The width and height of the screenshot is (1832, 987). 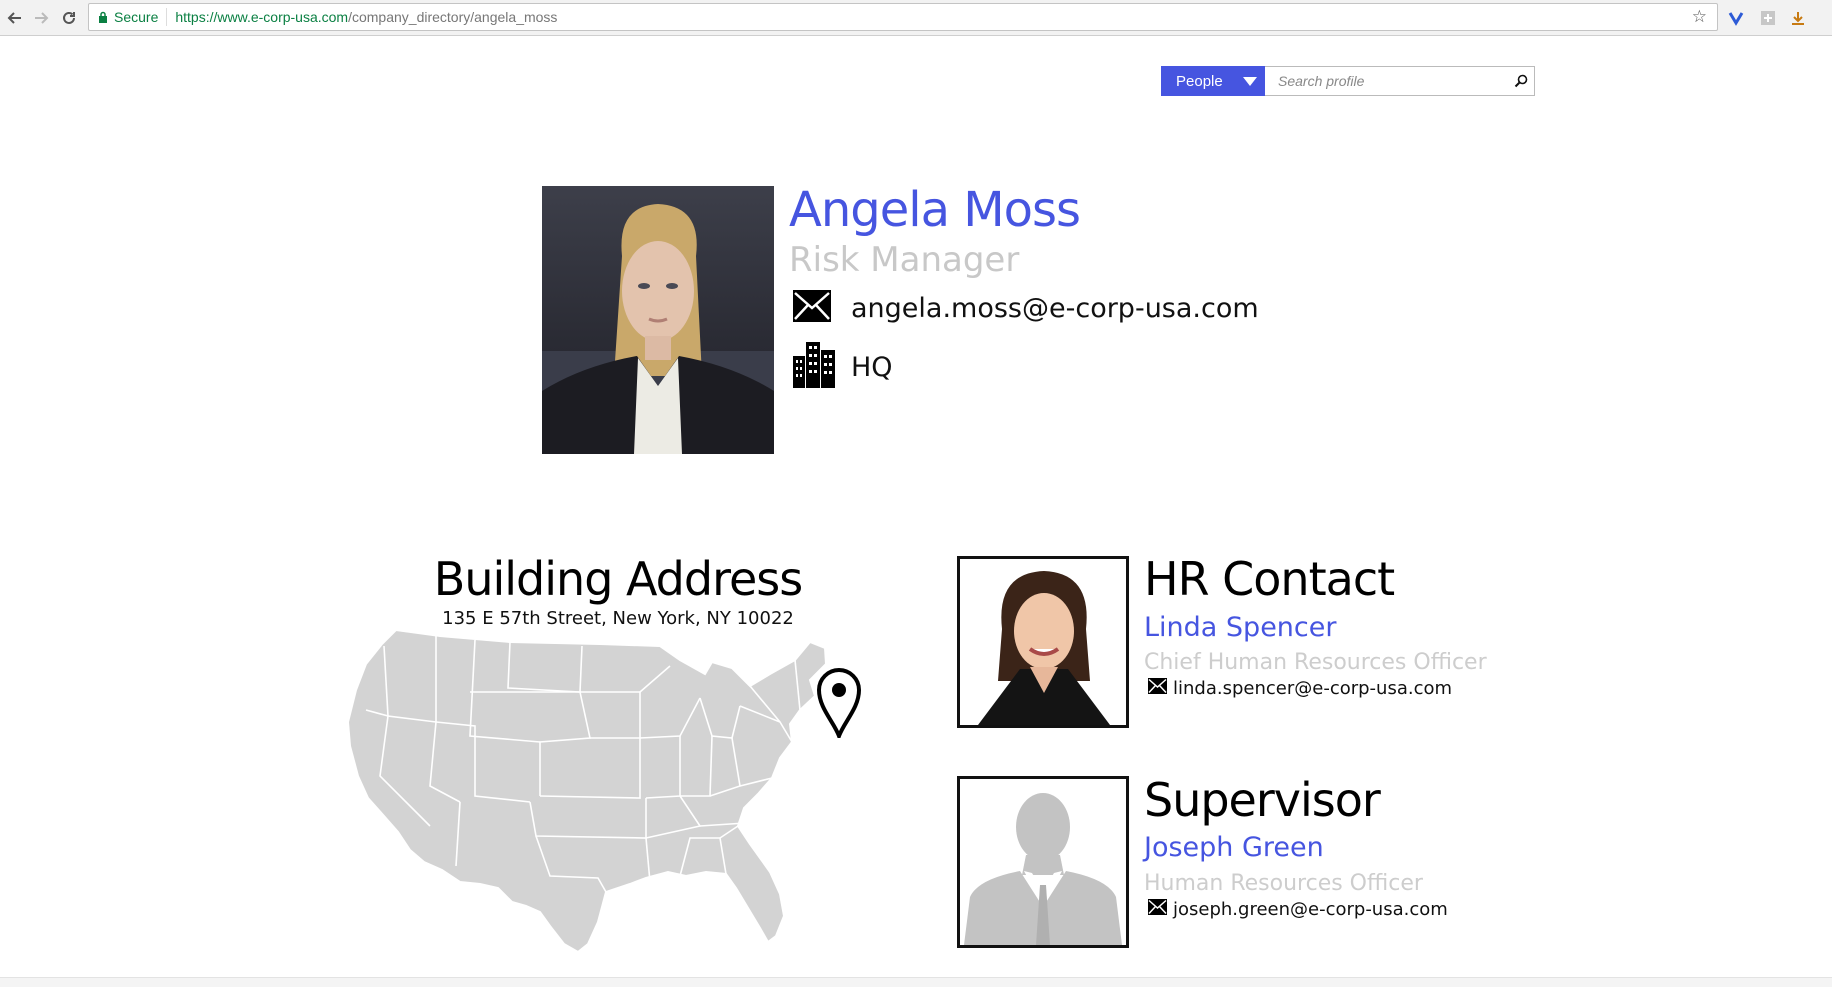 What do you see at coordinates (167, 17) in the screenshot?
I see `omnibox-divider` at bounding box center [167, 17].